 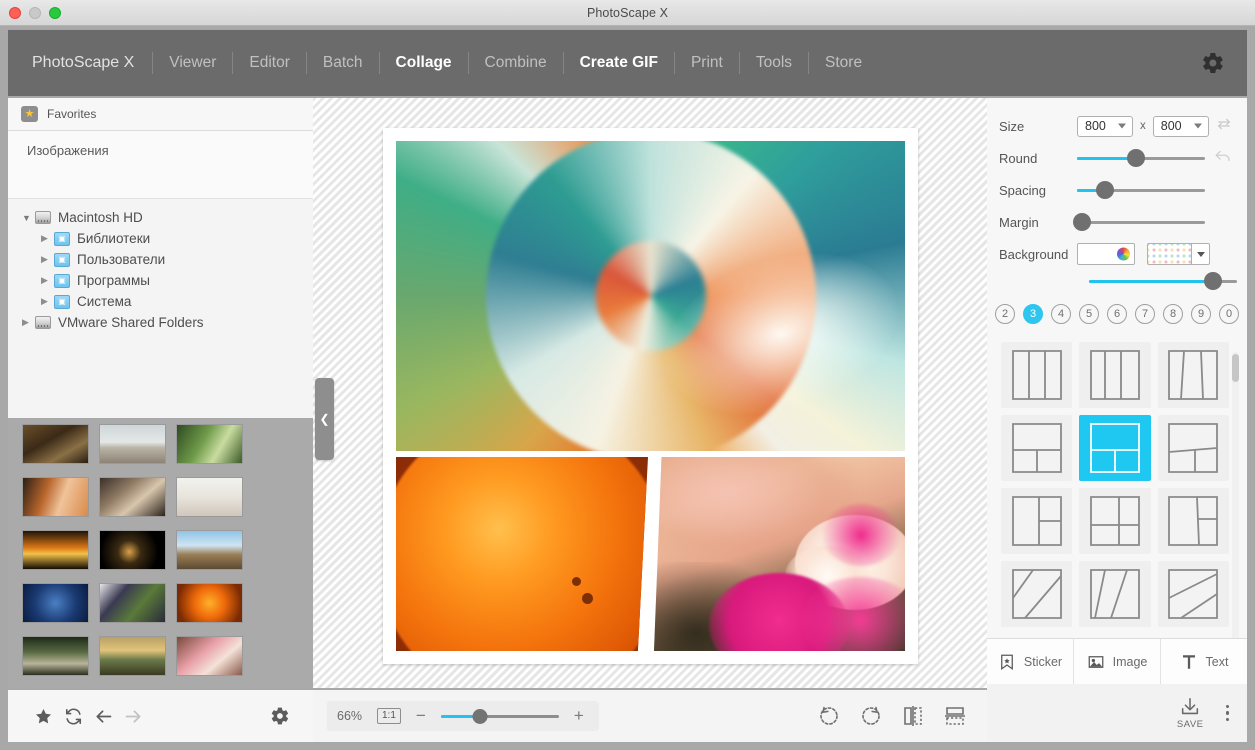 I want to click on thumb-autumn-river, so click(x=132, y=656).